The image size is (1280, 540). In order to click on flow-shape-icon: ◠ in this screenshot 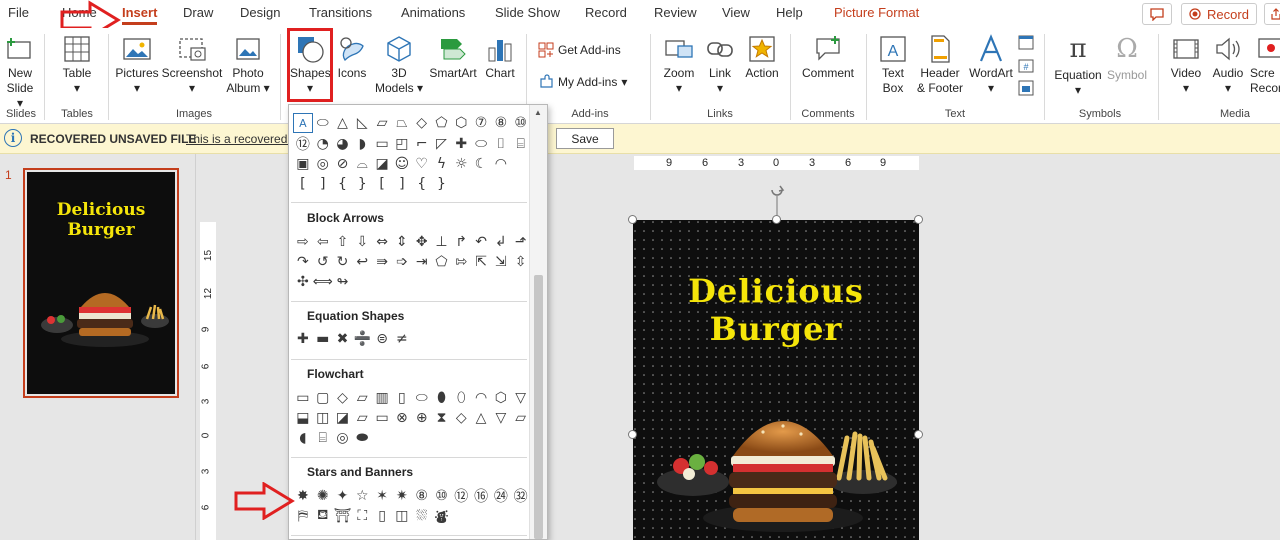, I will do `click(481, 398)`.